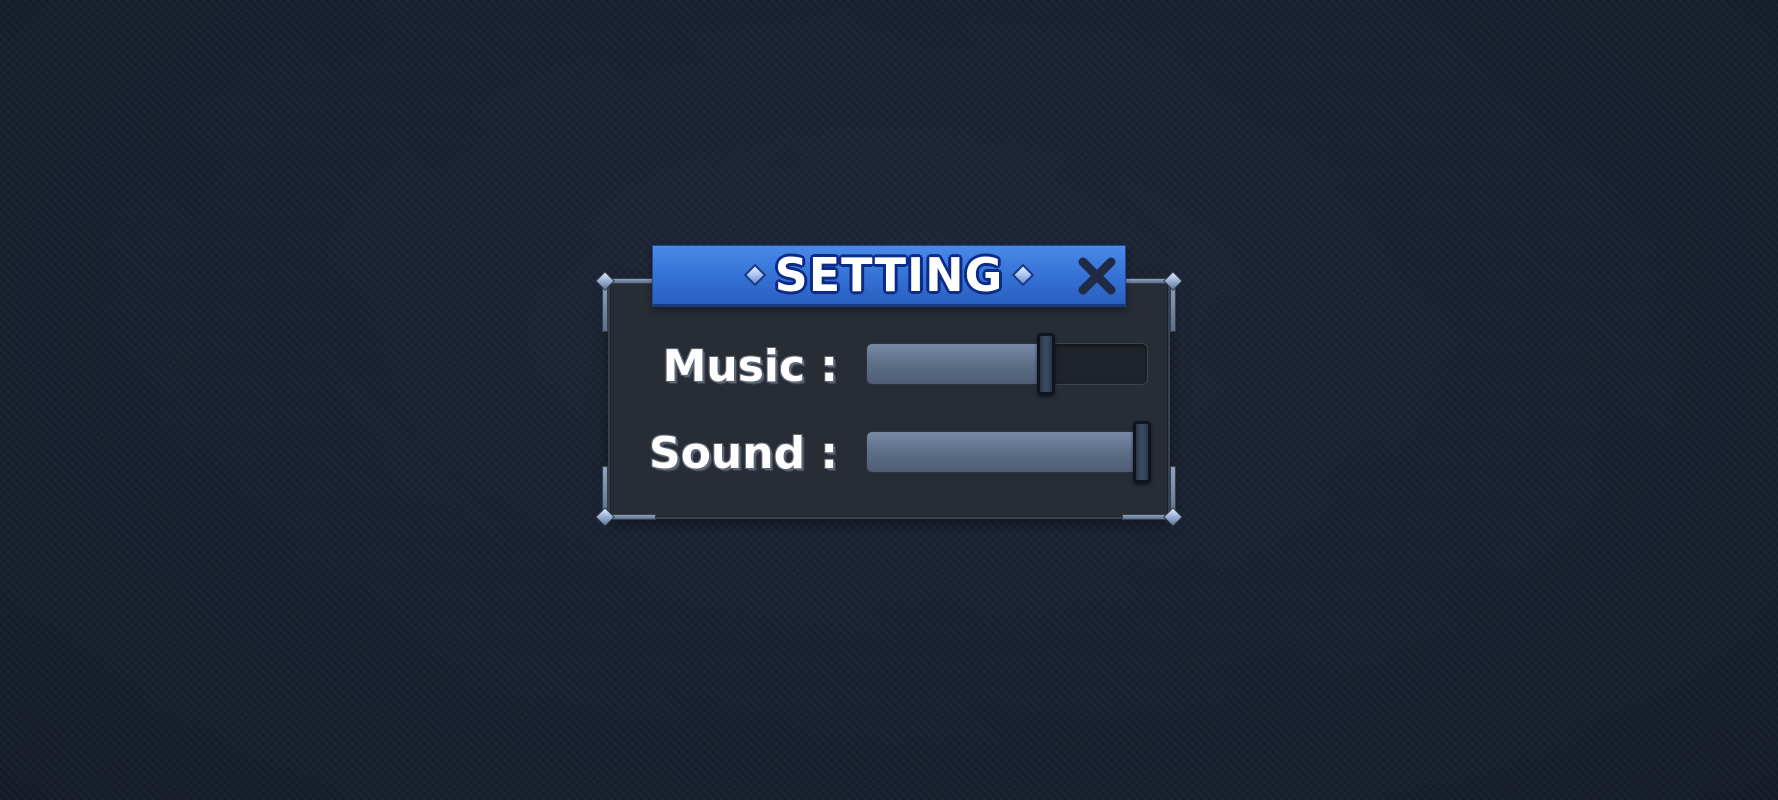 The width and height of the screenshot is (1778, 800). What do you see at coordinates (625, 301) in the screenshot?
I see `corner-ornament-top-left` at bounding box center [625, 301].